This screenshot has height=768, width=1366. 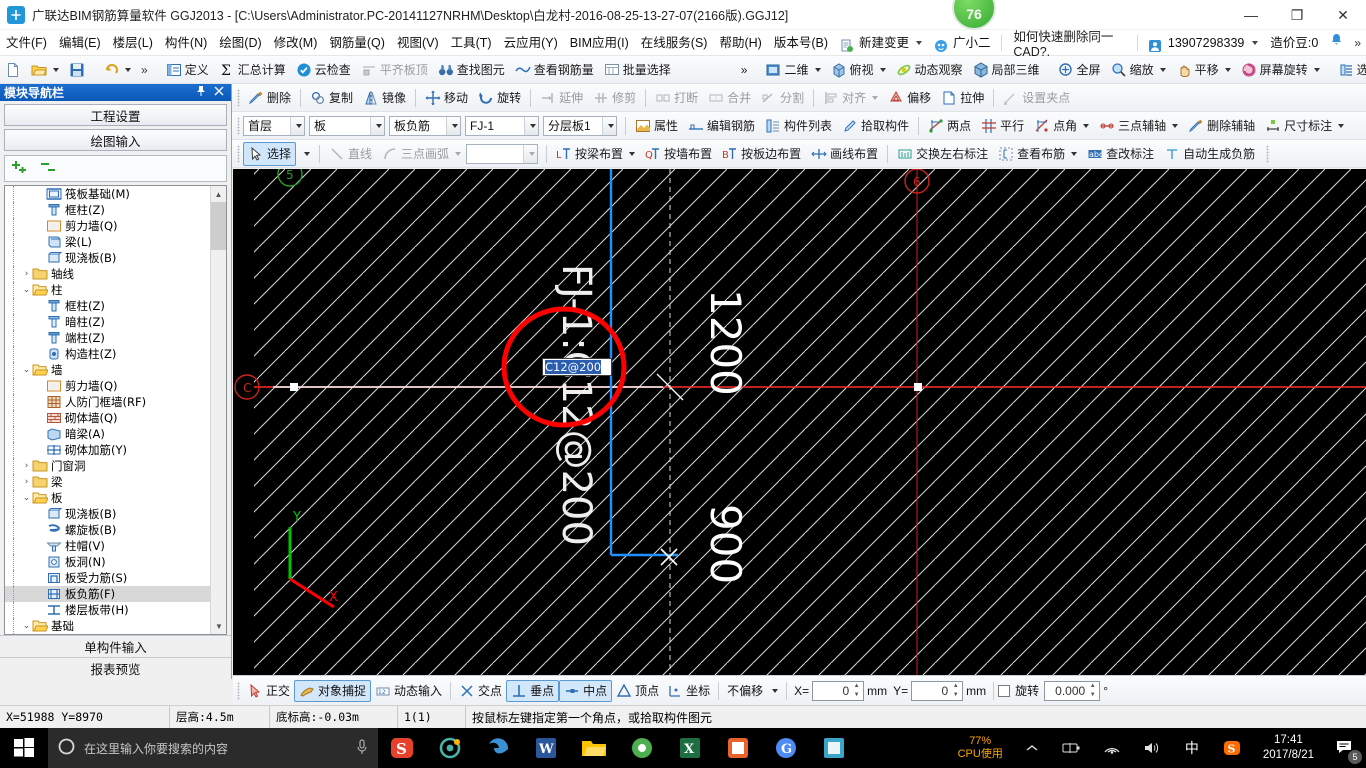 I want to click on tree-node: 剪力墙(Q), so click(x=107, y=386).